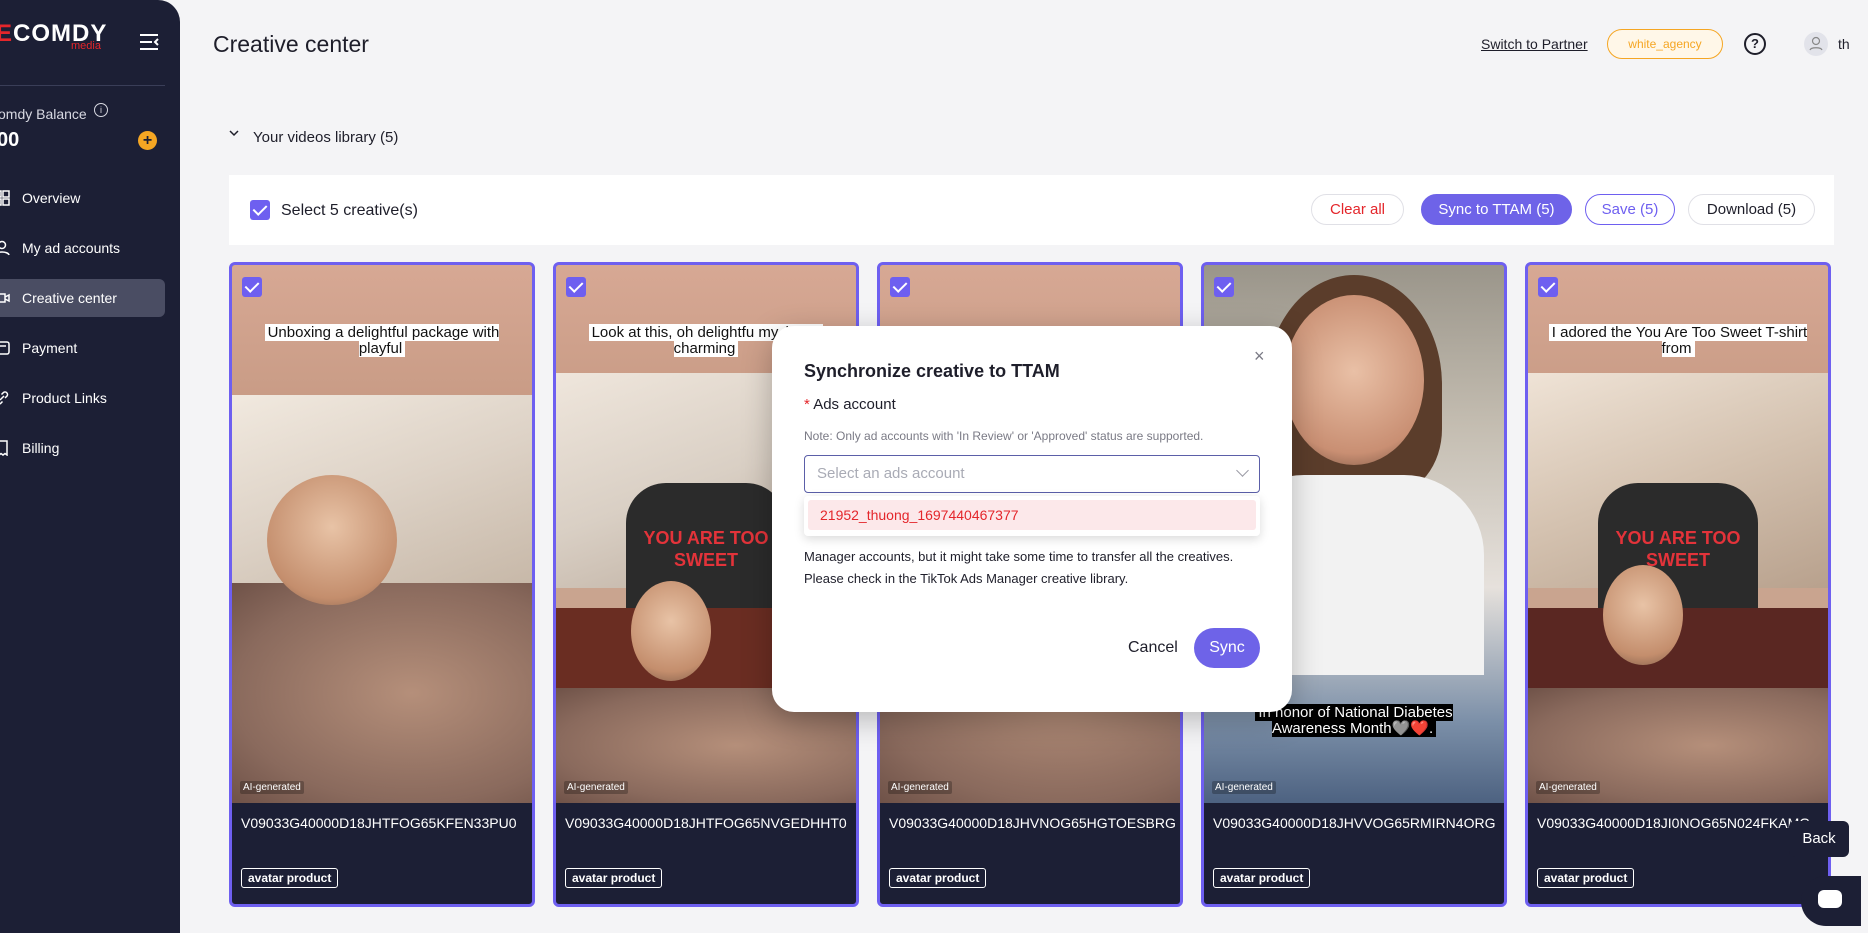 This screenshot has height=933, width=1868. What do you see at coordinates (1354, 823) in the screenshot?
I see `card-id: V09033G40000D18JHVVOG65RMIRN4ORG` at bounding box center [1354, 823].